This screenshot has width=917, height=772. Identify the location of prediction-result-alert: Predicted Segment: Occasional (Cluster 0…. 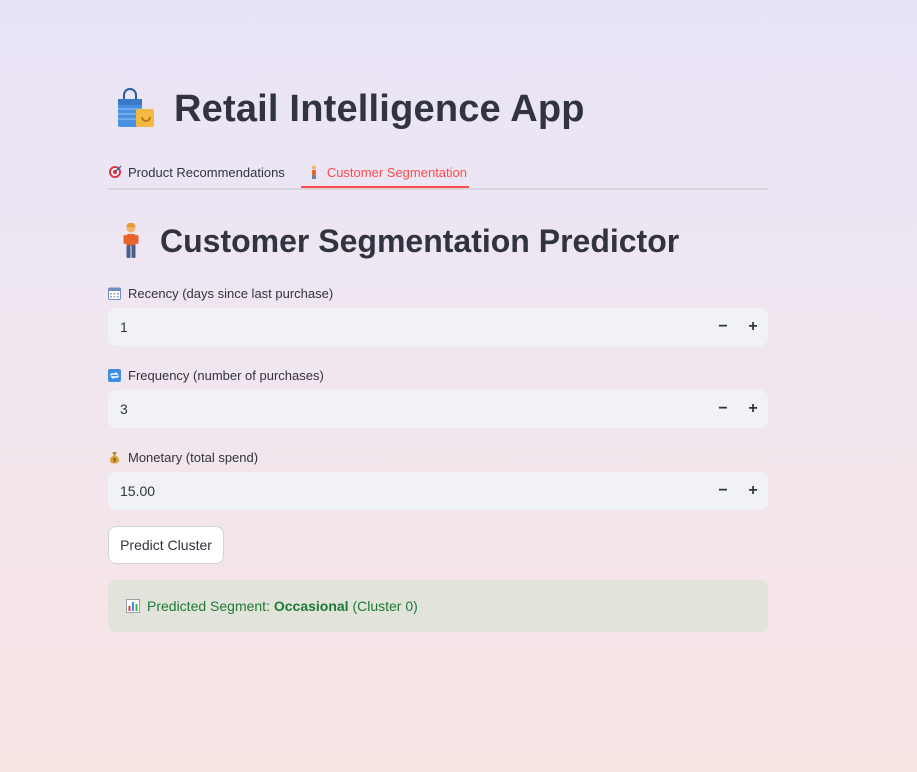
(438, 606).